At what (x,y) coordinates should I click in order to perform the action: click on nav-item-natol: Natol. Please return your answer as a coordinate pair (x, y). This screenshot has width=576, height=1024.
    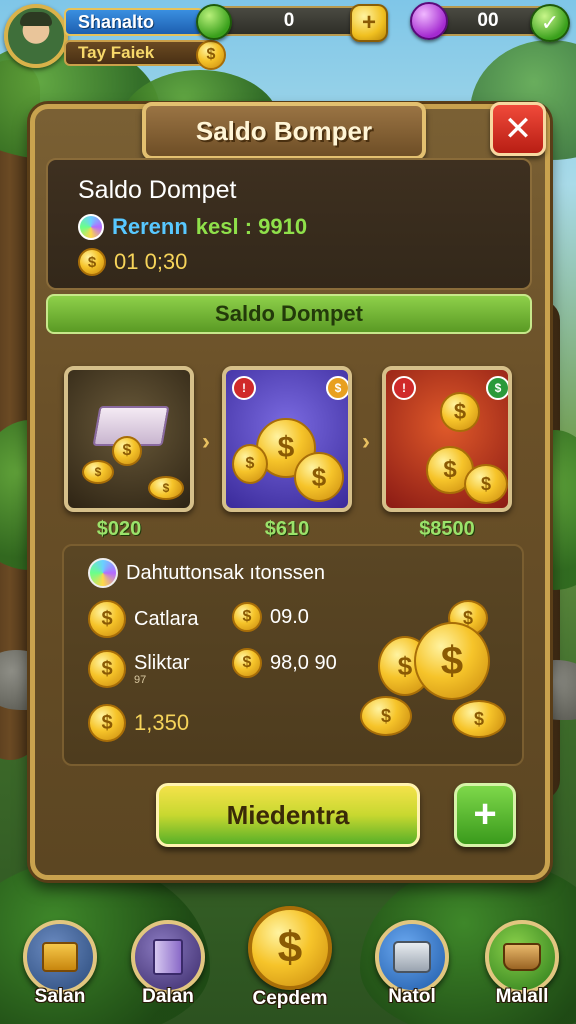
    Looking at the image, I should click on (412, 970).